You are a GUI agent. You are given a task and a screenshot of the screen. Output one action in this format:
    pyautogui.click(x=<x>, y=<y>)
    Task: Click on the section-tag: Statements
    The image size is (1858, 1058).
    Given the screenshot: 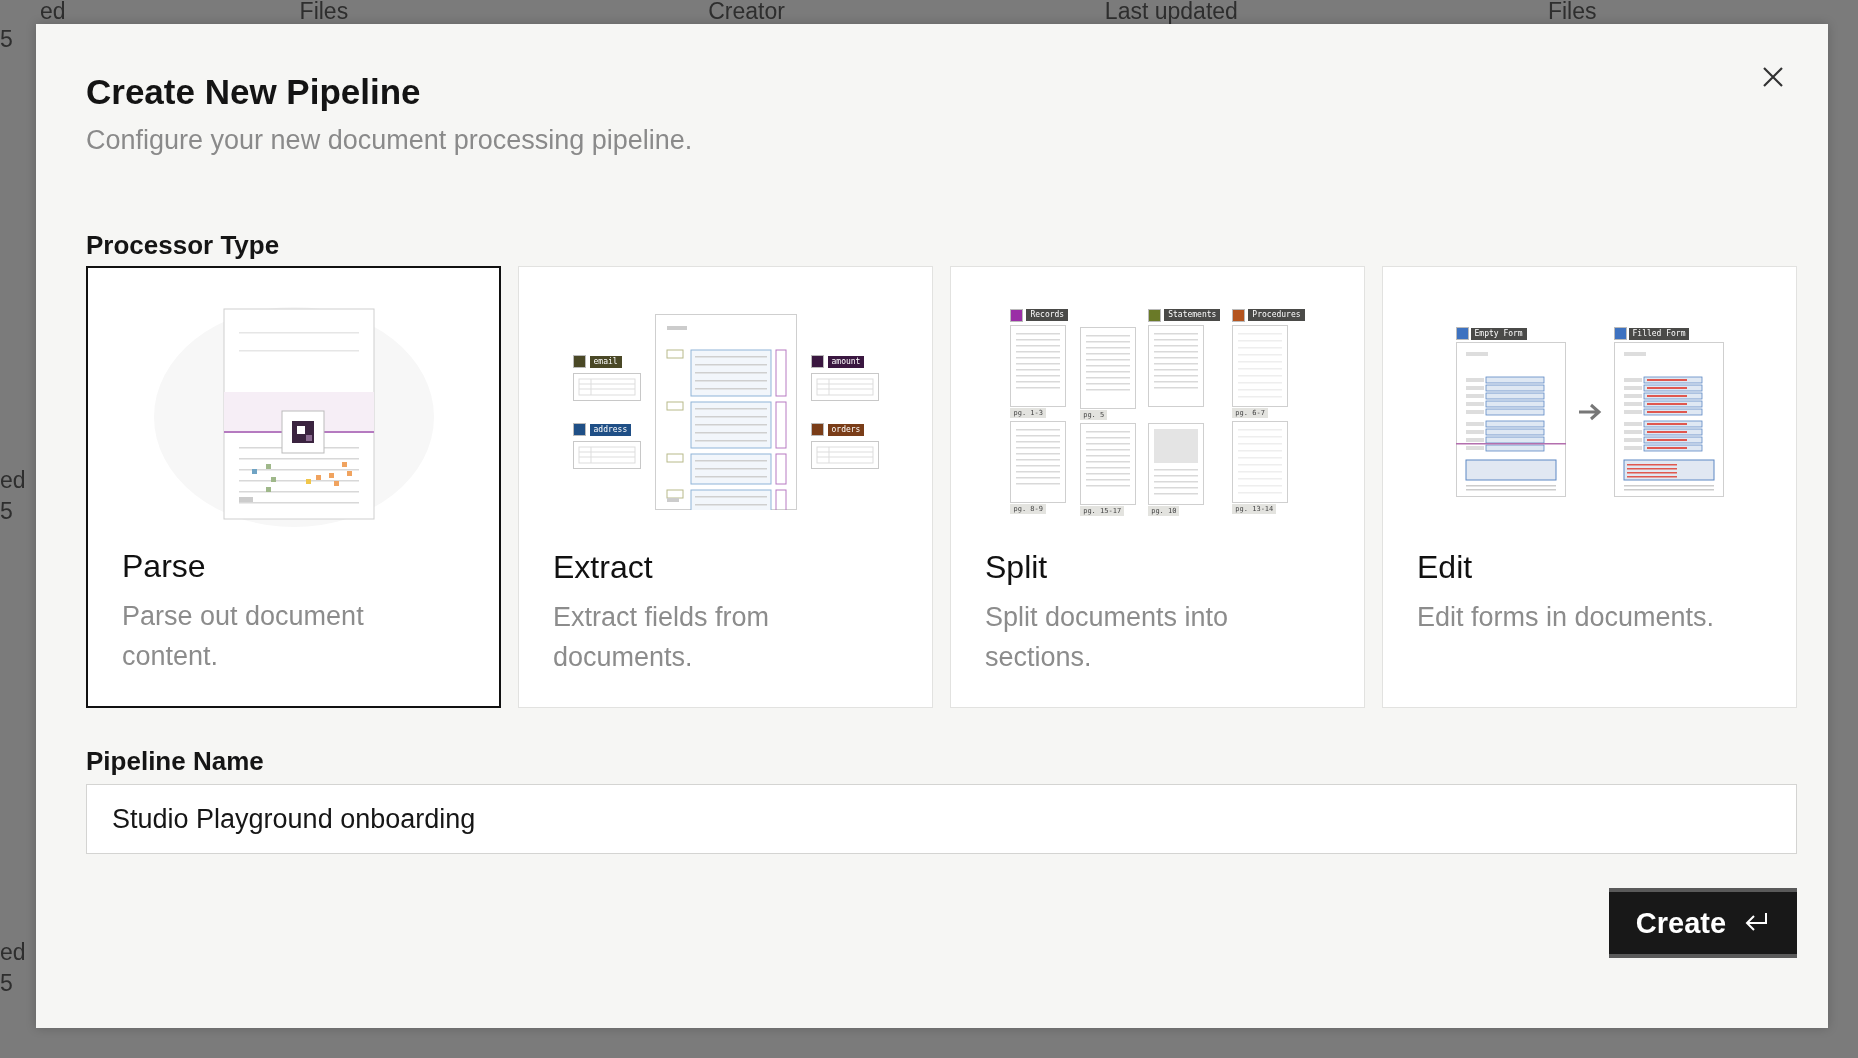 What is the action you would take?
    pyautogui.click(x=1192, y=315)
    